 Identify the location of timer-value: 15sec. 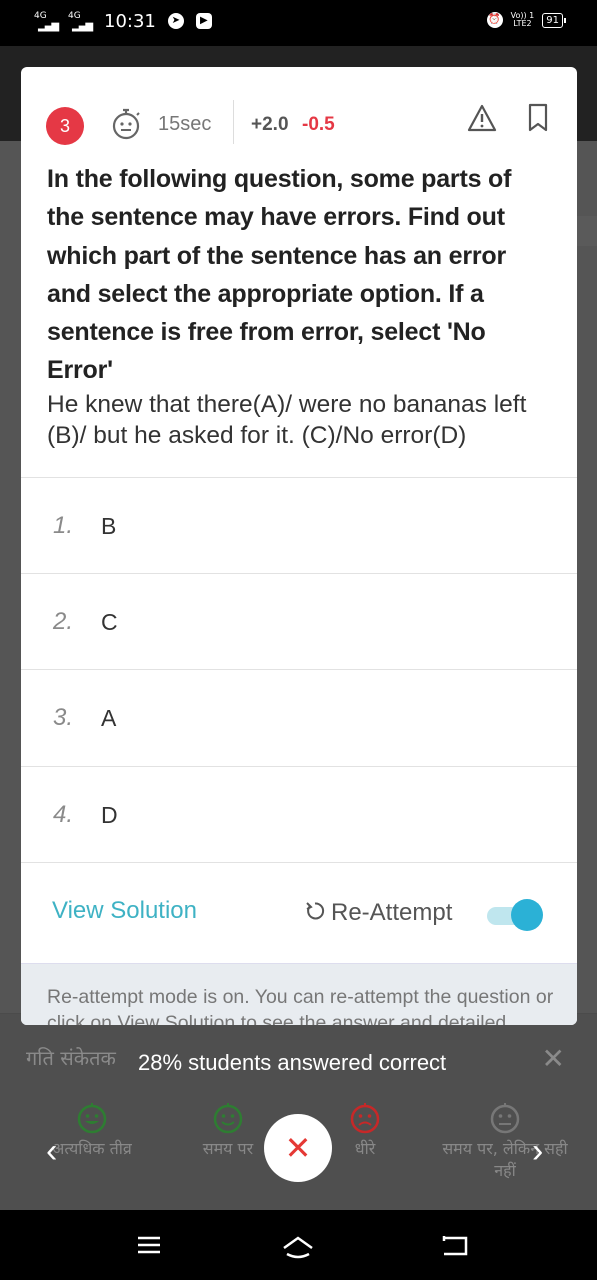
(185, 124).